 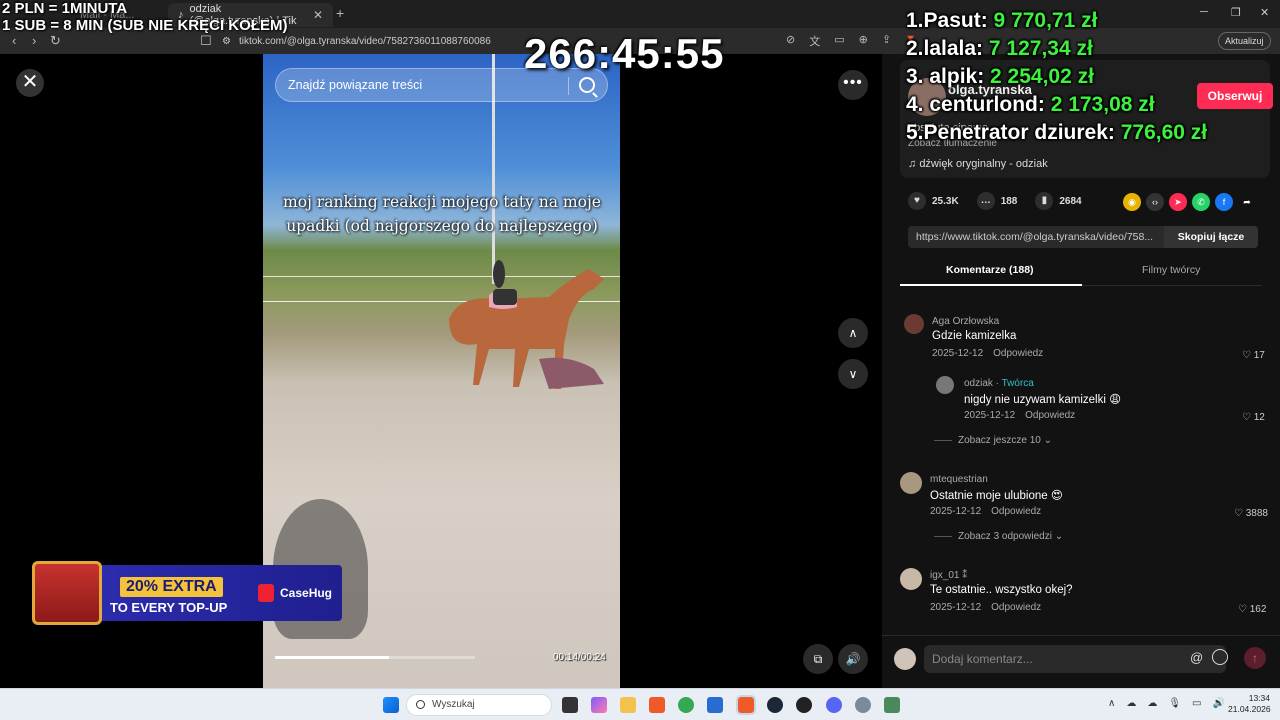 I want to click on brave-icon, so click(x=657, y=705).